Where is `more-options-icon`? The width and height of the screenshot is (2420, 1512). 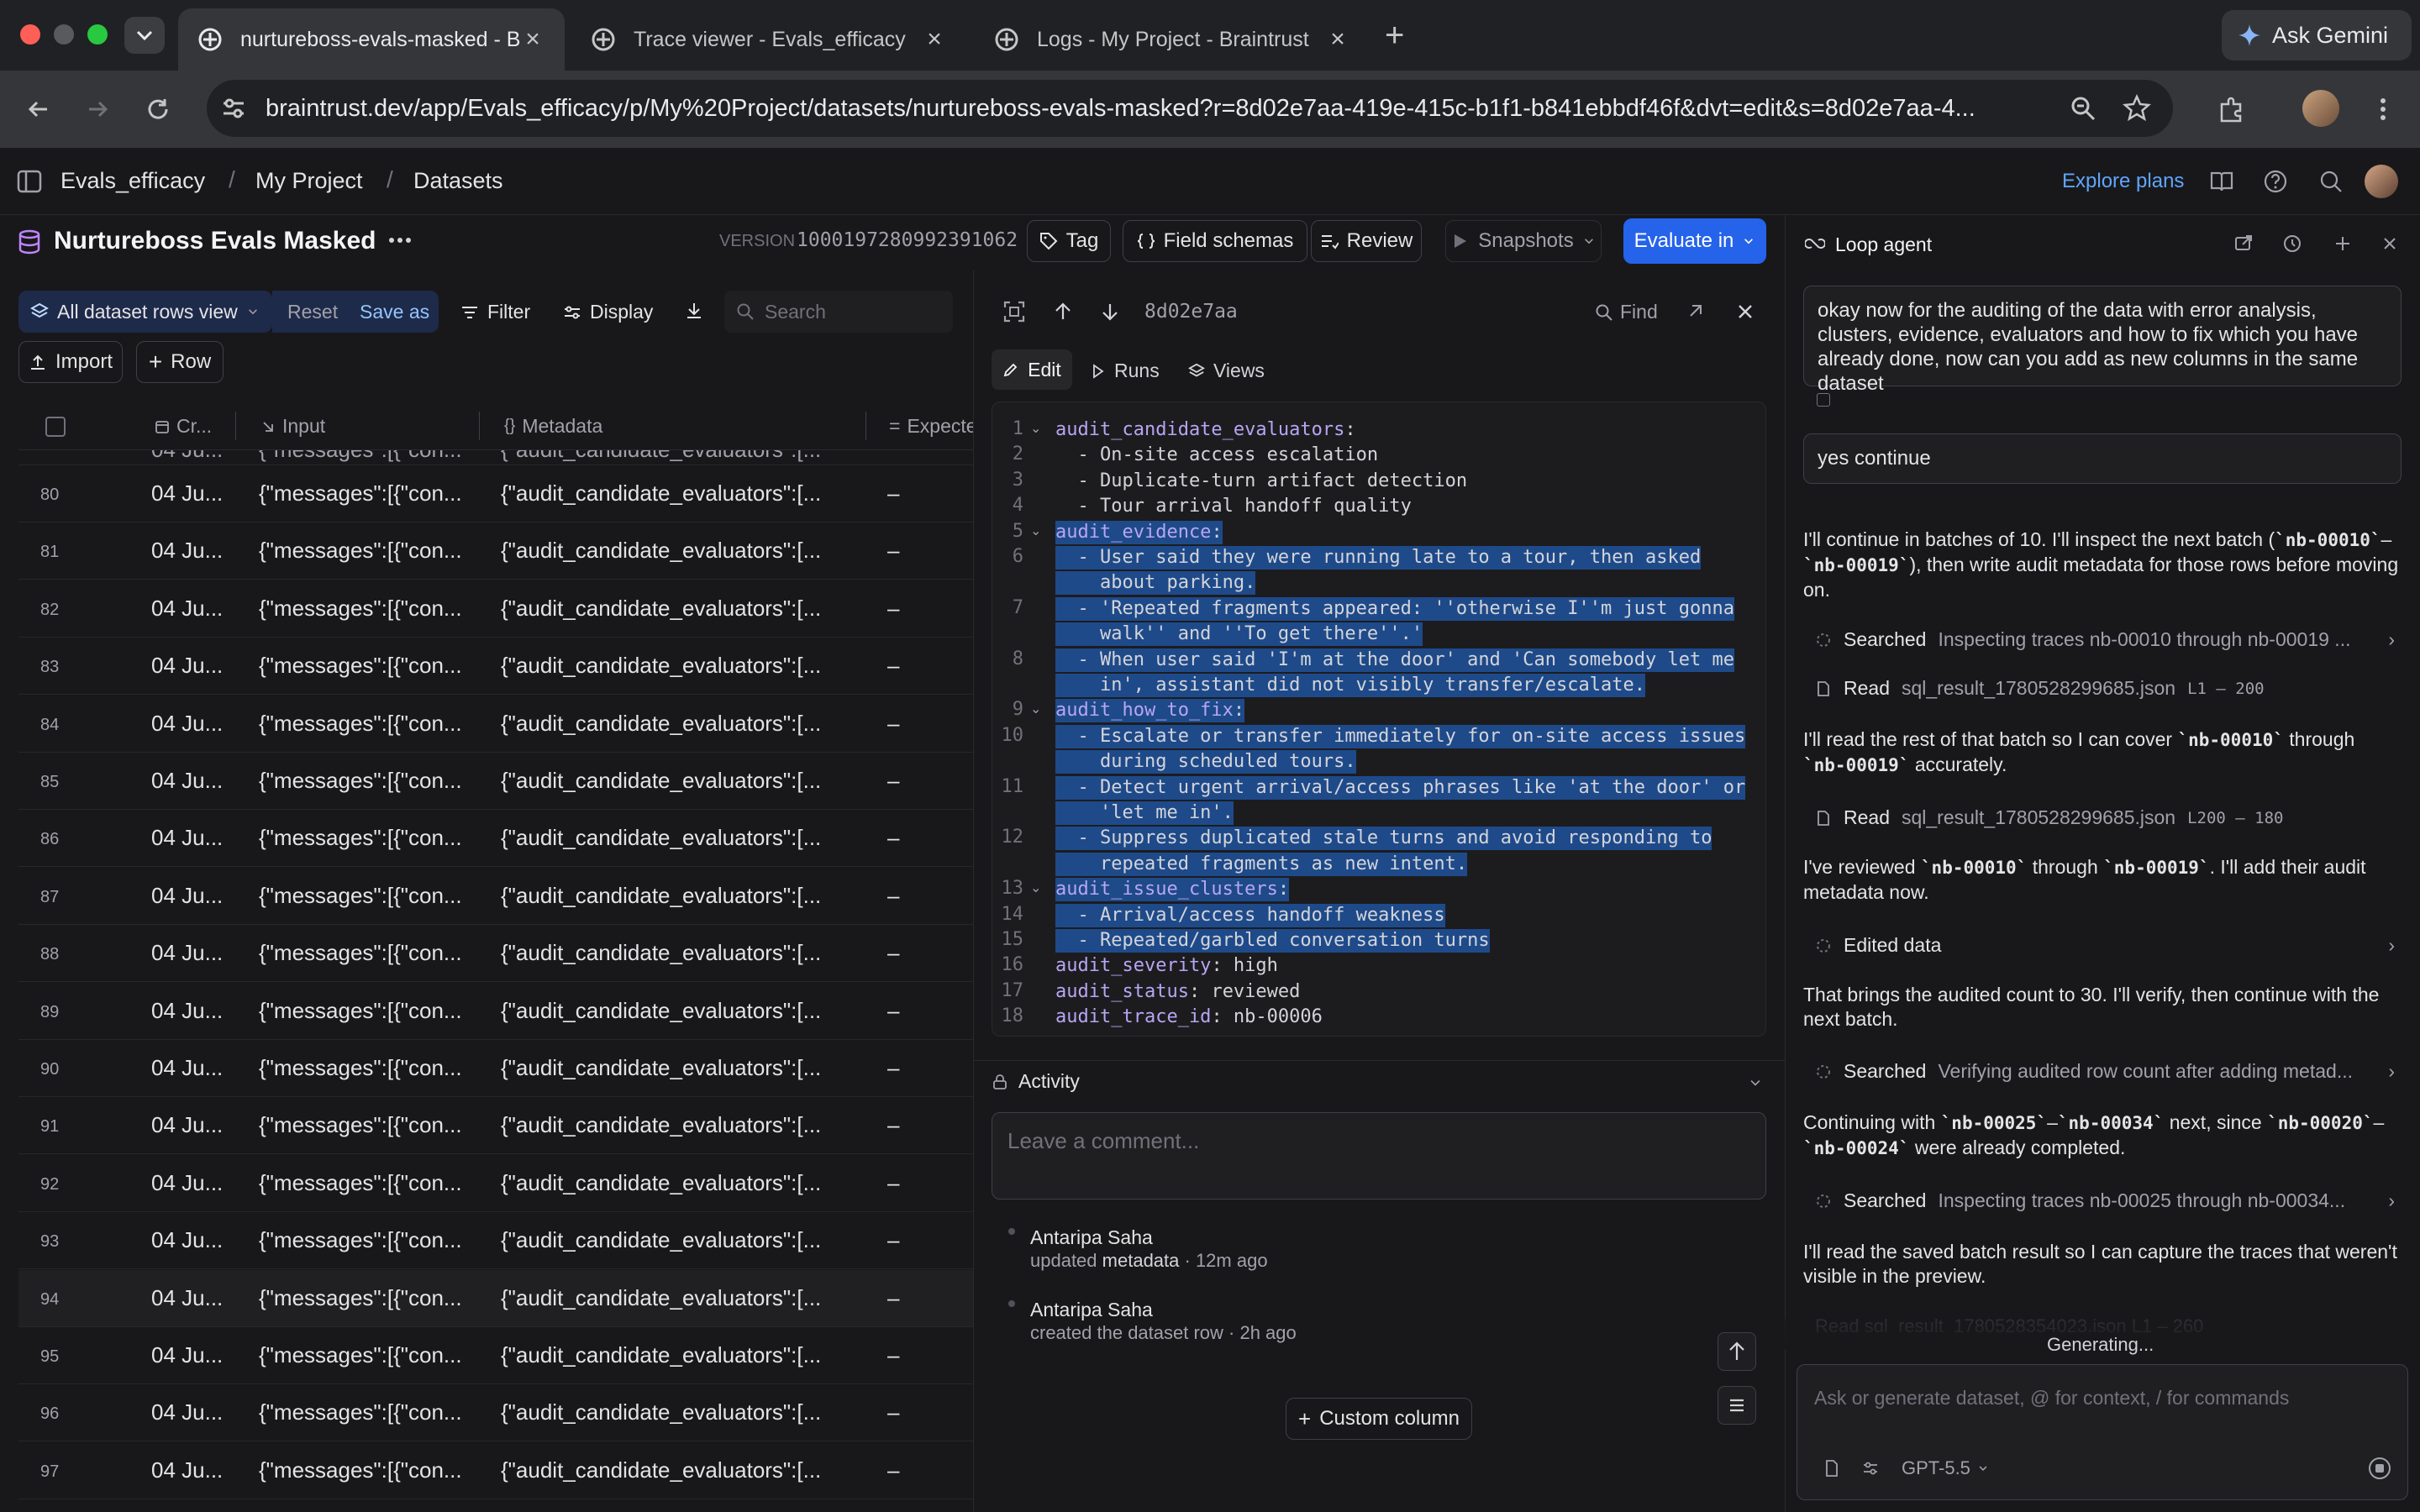 more-options-icon is located at coordinates (400, 240).